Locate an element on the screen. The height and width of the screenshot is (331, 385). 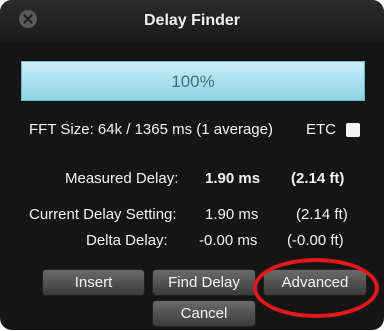
annotation-circle is located at coordinates (316, 288).